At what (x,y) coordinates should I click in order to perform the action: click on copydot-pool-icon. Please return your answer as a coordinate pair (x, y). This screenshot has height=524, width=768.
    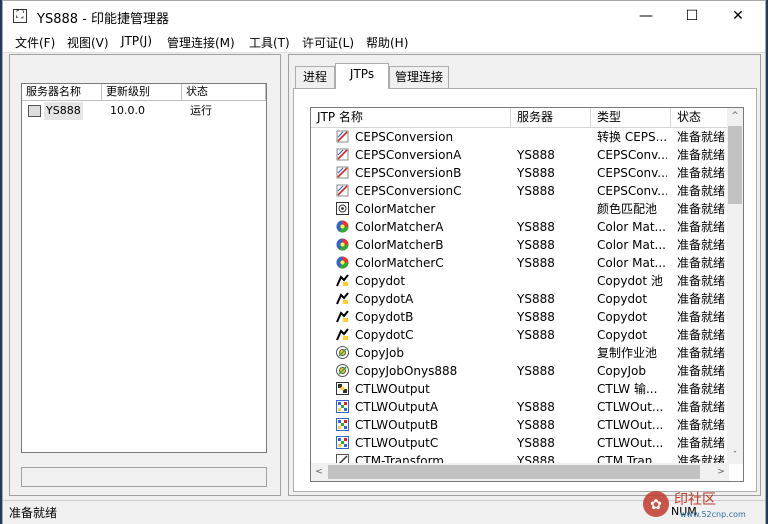
    Looking at the image, I should click on (342, 280).